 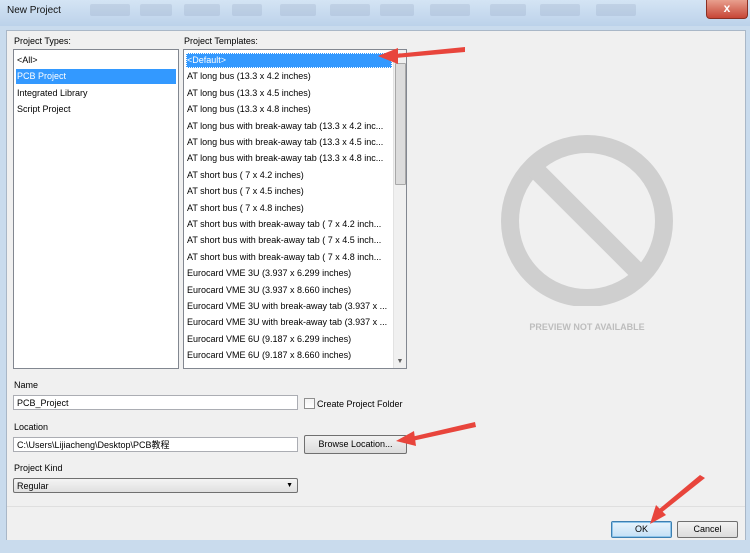 What do you see at coordinates (289, 355) in the screenshot?
I see `project-template-item: Eurocard VME 6U (9.187 x 8.660 inches)` at bounding box center [289, 355].